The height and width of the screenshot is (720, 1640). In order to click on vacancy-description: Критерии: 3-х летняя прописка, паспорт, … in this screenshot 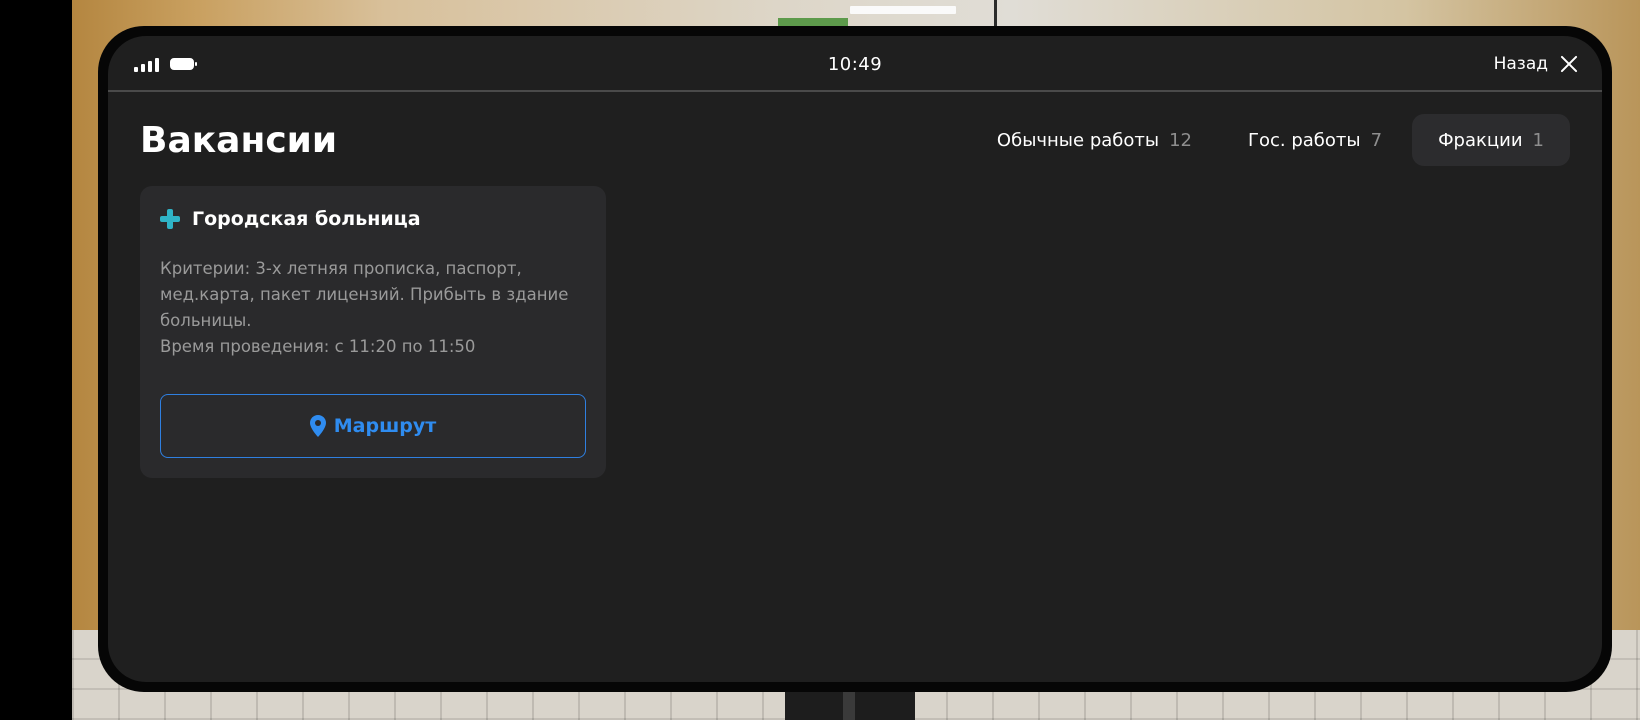, I will do `click(375, 308)`.